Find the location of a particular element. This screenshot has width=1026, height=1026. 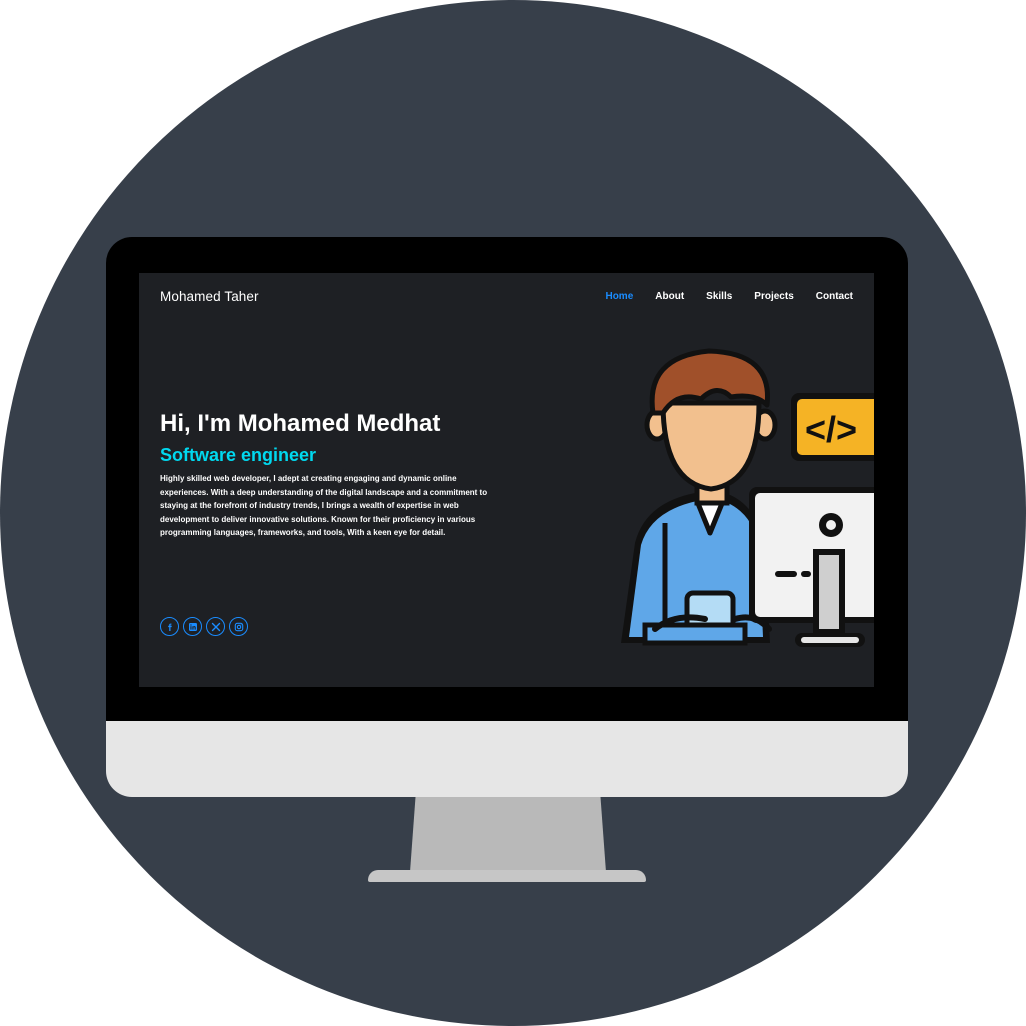

instagram-icon is located at coordinates (239, 627).